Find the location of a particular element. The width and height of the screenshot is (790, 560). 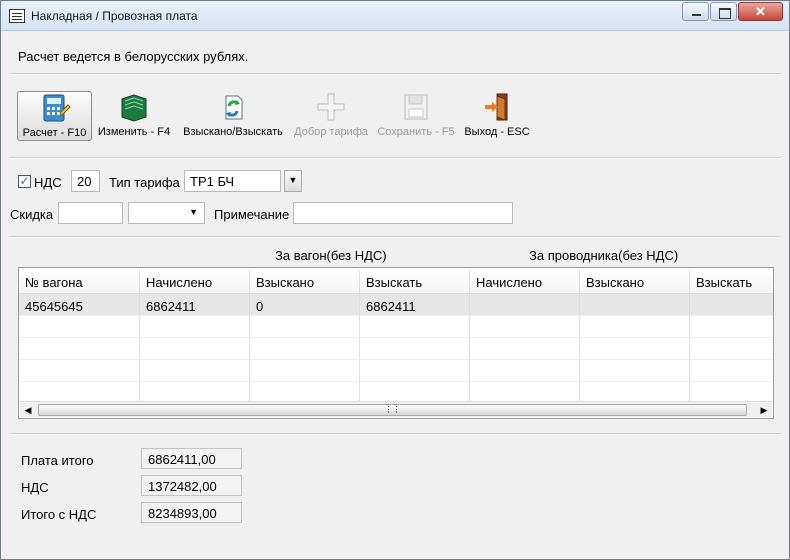

exit-button: Выход - ESC is located at coordinates (497, 116).